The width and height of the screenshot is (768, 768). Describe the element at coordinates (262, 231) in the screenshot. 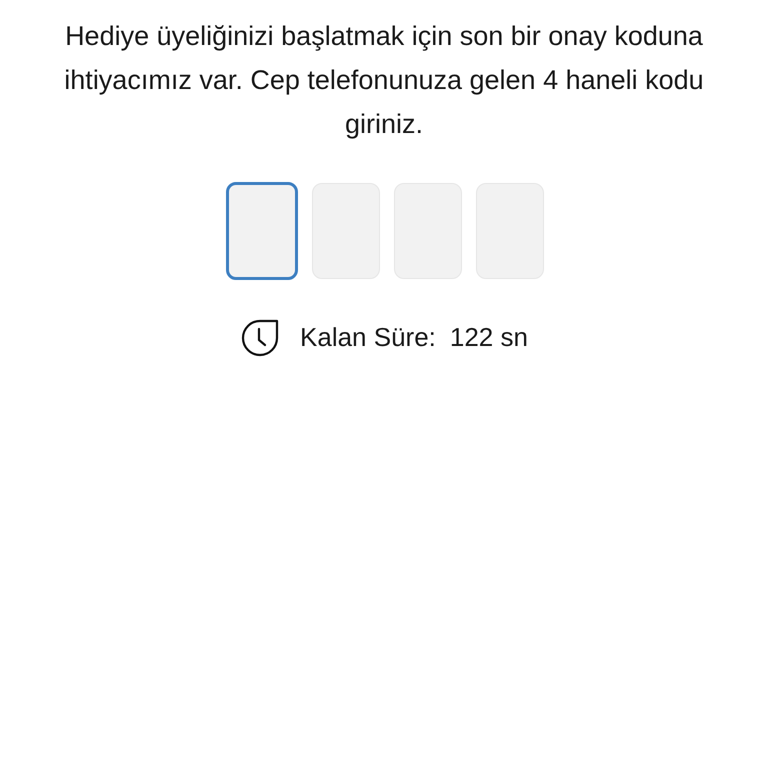

I see `code-digit-field` at that location.